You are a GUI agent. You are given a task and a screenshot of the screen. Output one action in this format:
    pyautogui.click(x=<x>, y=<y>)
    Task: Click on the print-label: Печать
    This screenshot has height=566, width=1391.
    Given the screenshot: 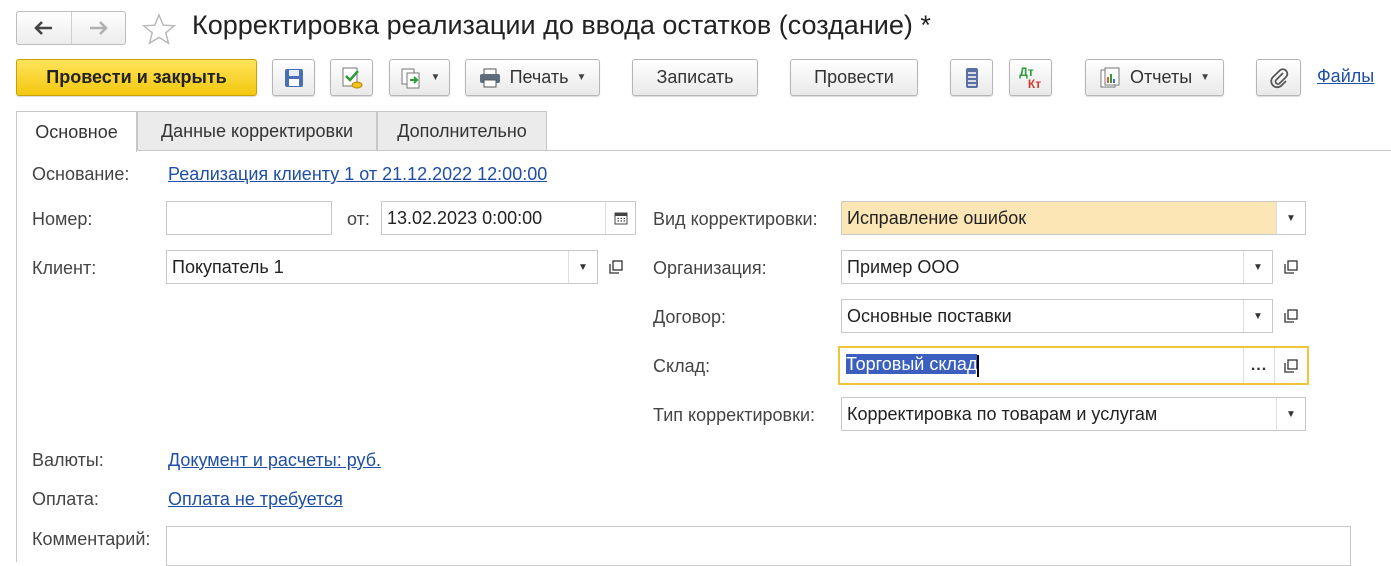 What is the action you would take?
    pyautogui.click(x=539, y=77)
    